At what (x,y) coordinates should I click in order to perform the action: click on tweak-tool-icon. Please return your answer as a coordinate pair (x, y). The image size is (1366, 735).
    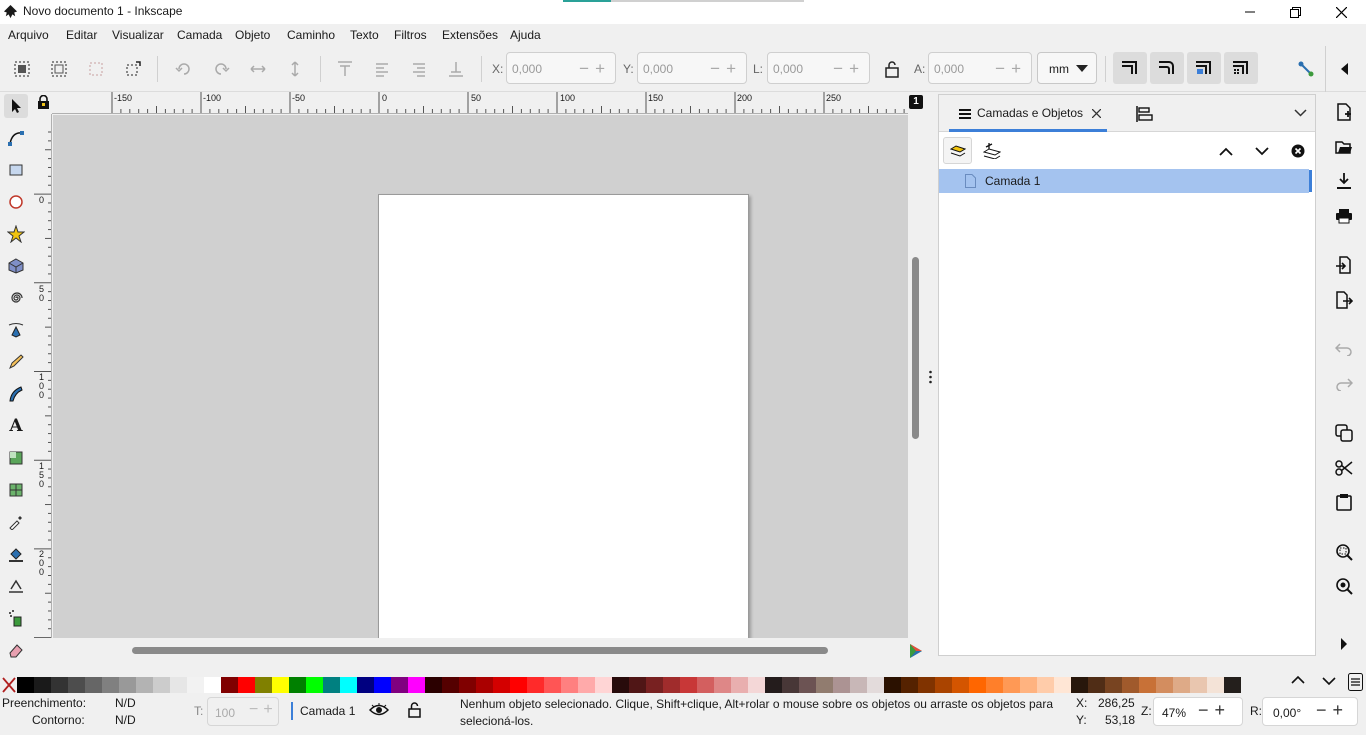
    Looking at the image, I should click on (16, 586).